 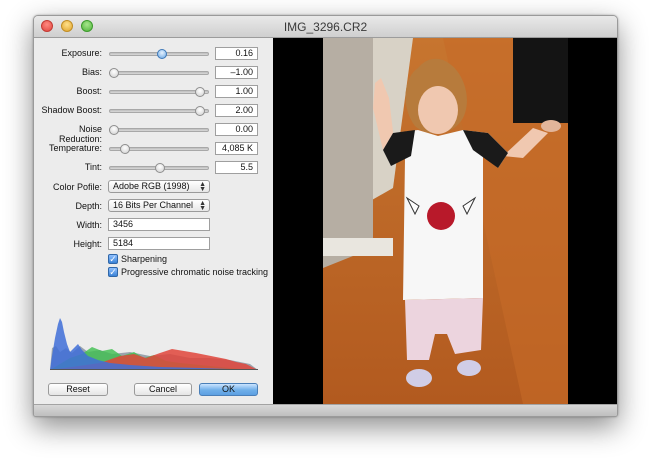 I want to click on title-bar: IMG_3296.CR2, so click(x=325, y=27).